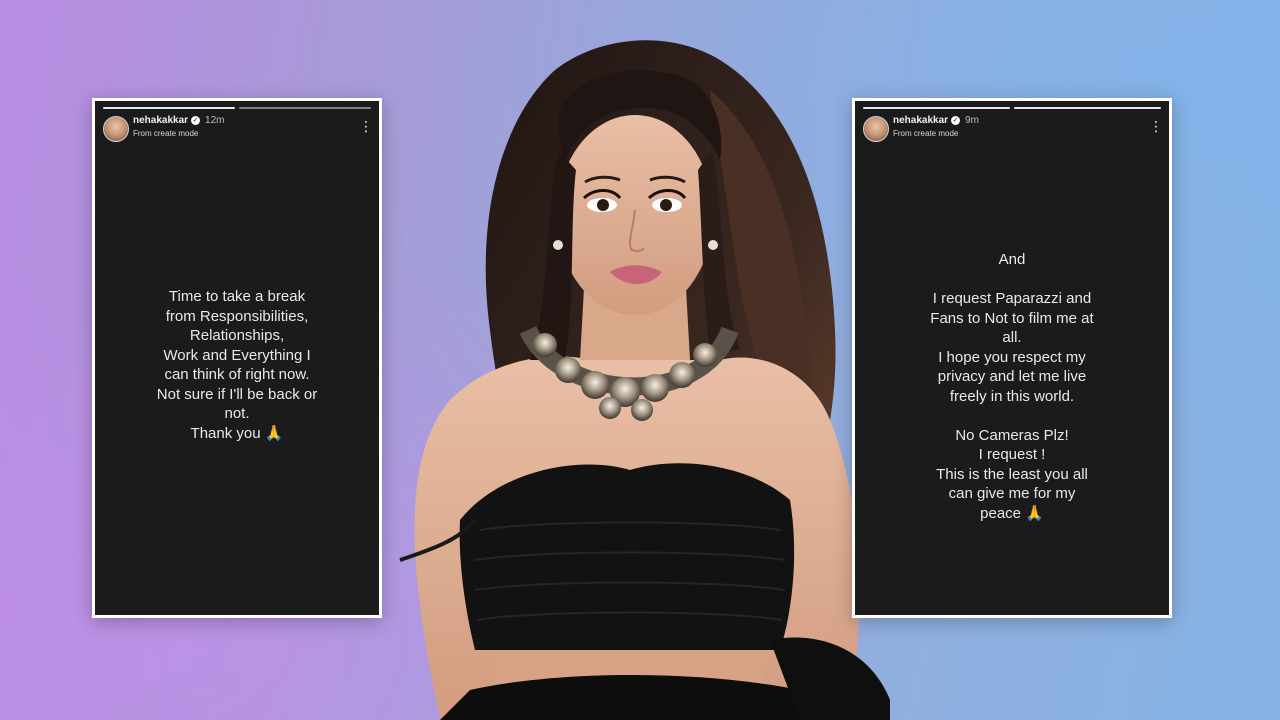 The height and width of the screenshot is (720, 1280). I want to click on story-line: Time to take a break, so click(237, 296).